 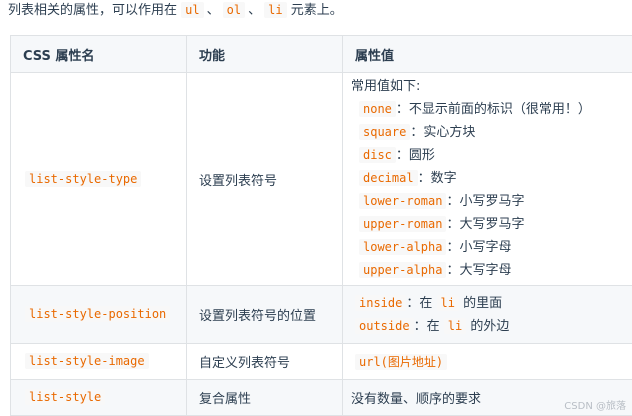 I want to click on value-desc: ：小写罗马字, so click(x=485, y=201).